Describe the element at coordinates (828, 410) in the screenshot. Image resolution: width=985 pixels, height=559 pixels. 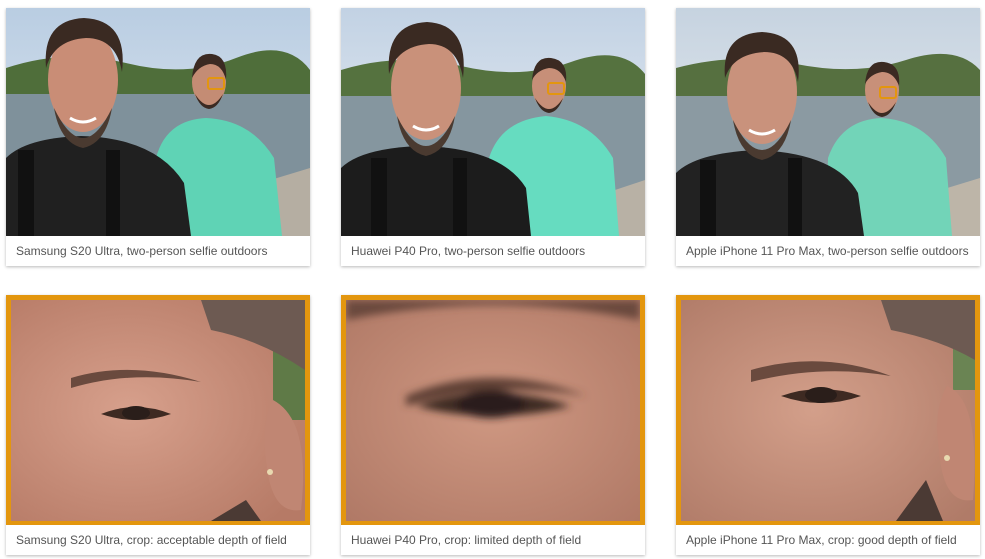
I see `crop-photo-iphone` at that location.